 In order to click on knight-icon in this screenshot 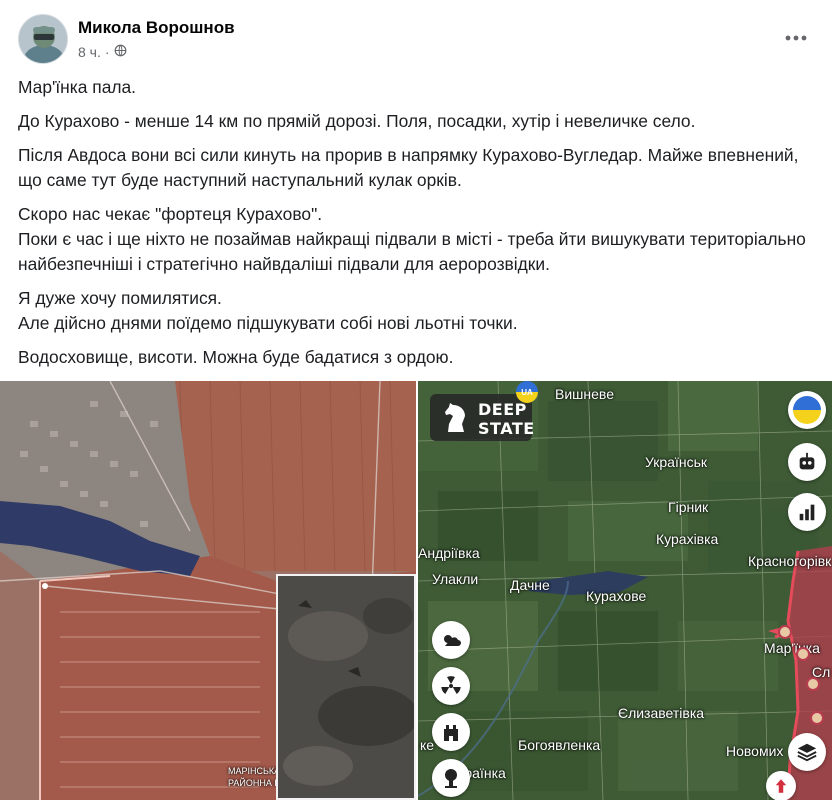, I will do `click(455, 417)`.